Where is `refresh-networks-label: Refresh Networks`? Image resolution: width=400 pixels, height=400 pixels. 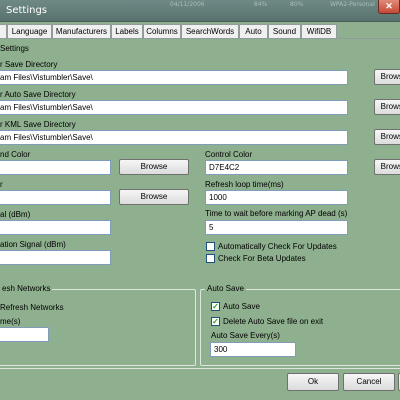
refresh-networks-label: Refresh Networks is located at coordinates (32, 307).